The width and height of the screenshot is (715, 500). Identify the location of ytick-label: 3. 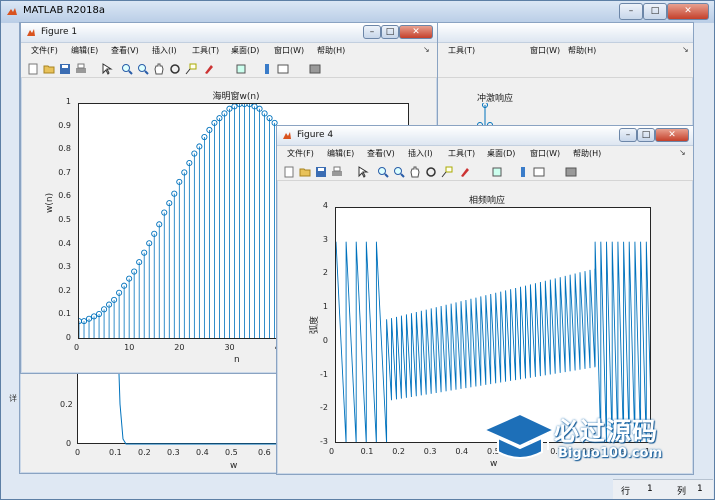
(325, 239).